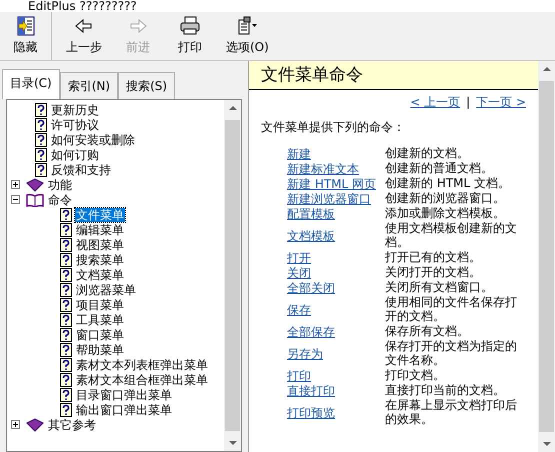 This screenshot has height=452, width=555. Describe the element at coordinates (247, 26) in the screenshot. I see `options-icon` at that location.